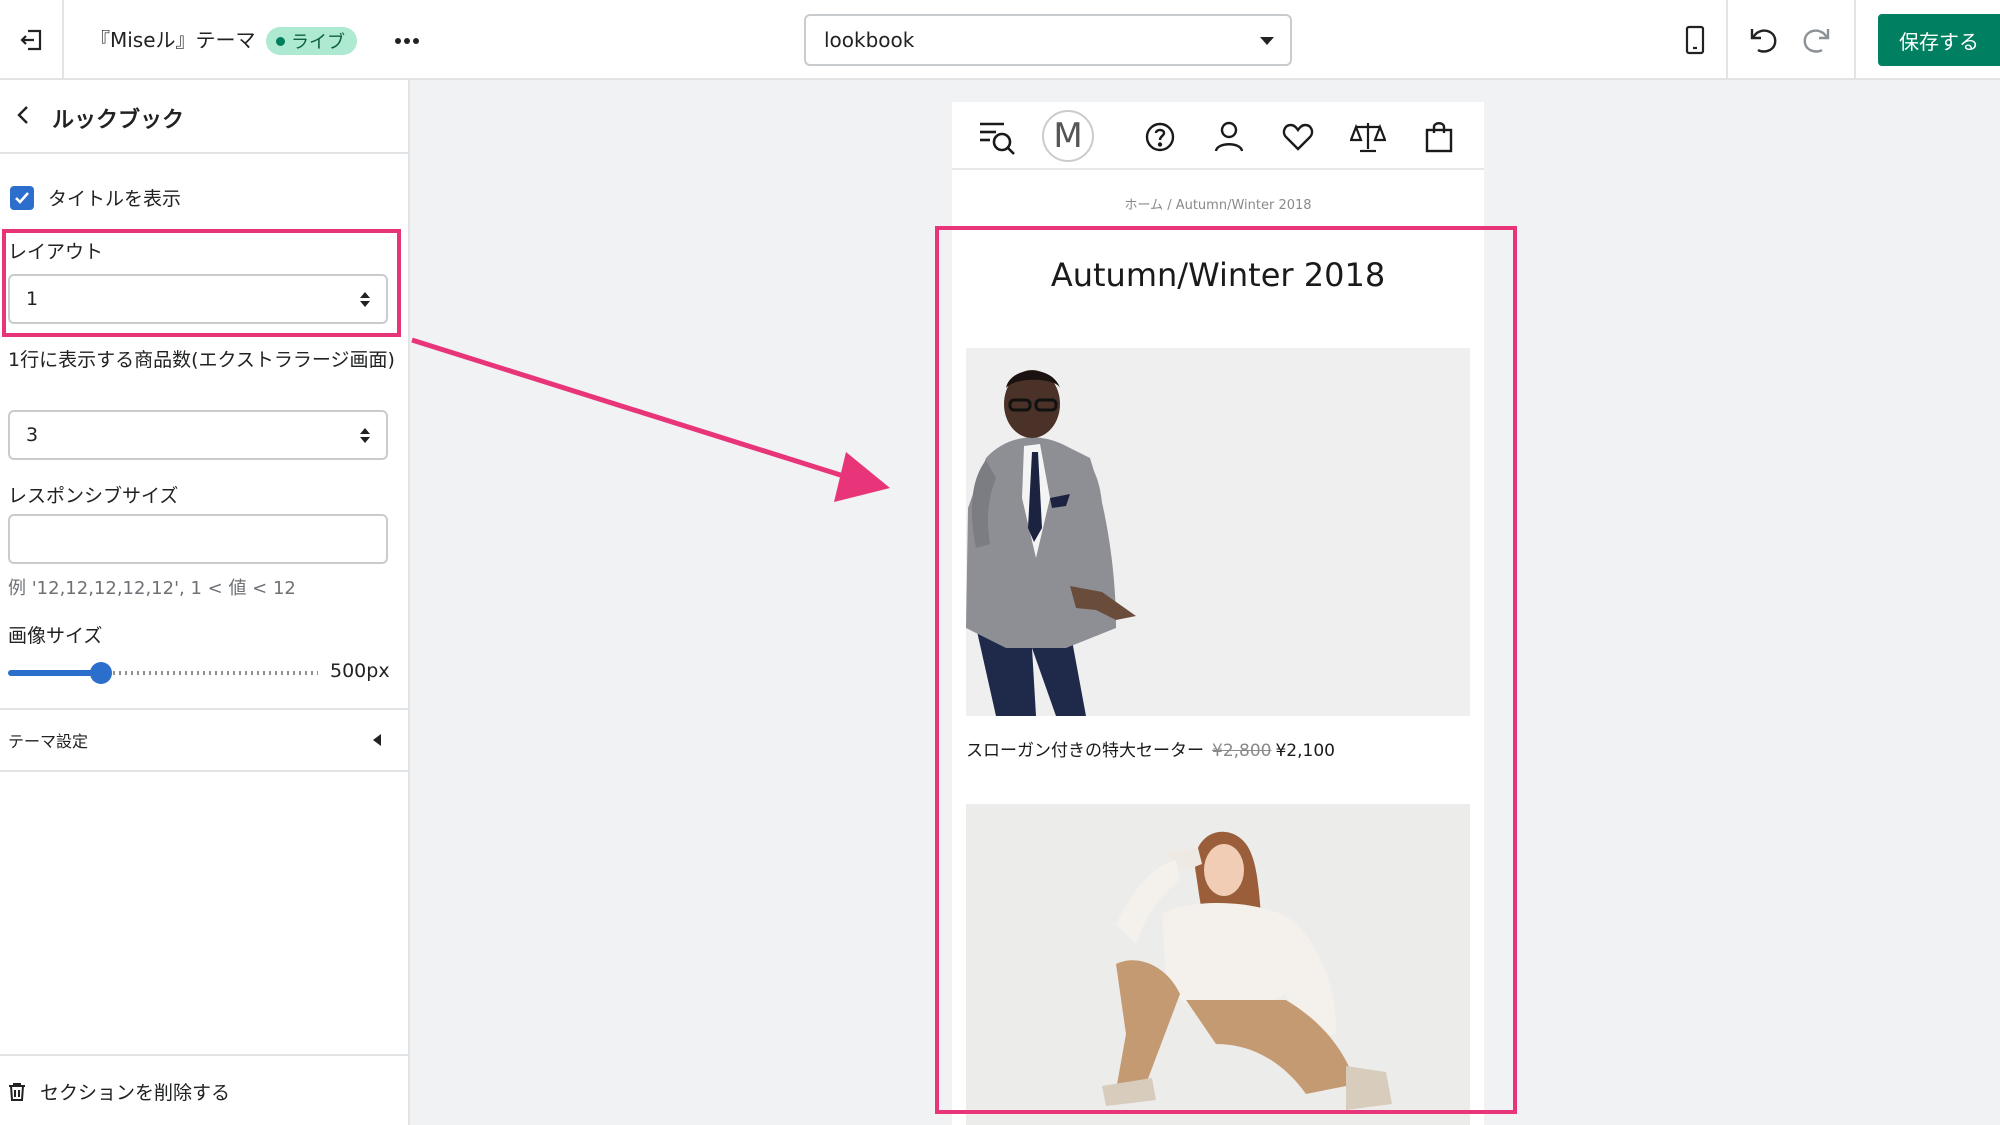 This screenshot has width=2000, height=1125. I want to click on chevron-left-icon, so click(22, 115).